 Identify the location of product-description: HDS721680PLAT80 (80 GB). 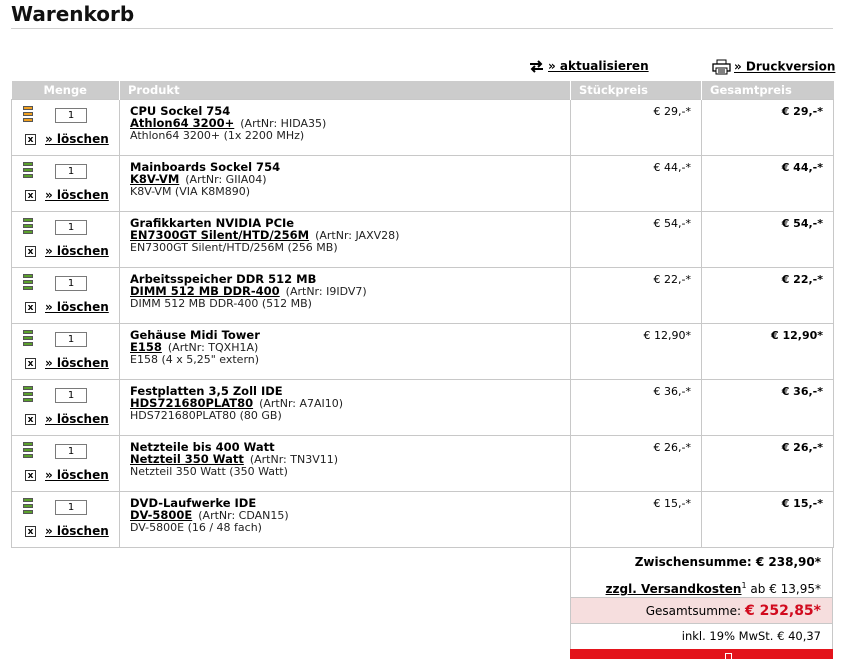
(206, 415).